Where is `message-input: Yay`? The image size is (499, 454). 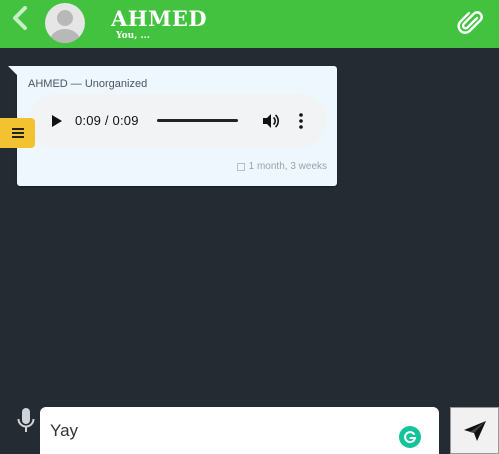
message-input: Yay is located at coordinates (239, 430).